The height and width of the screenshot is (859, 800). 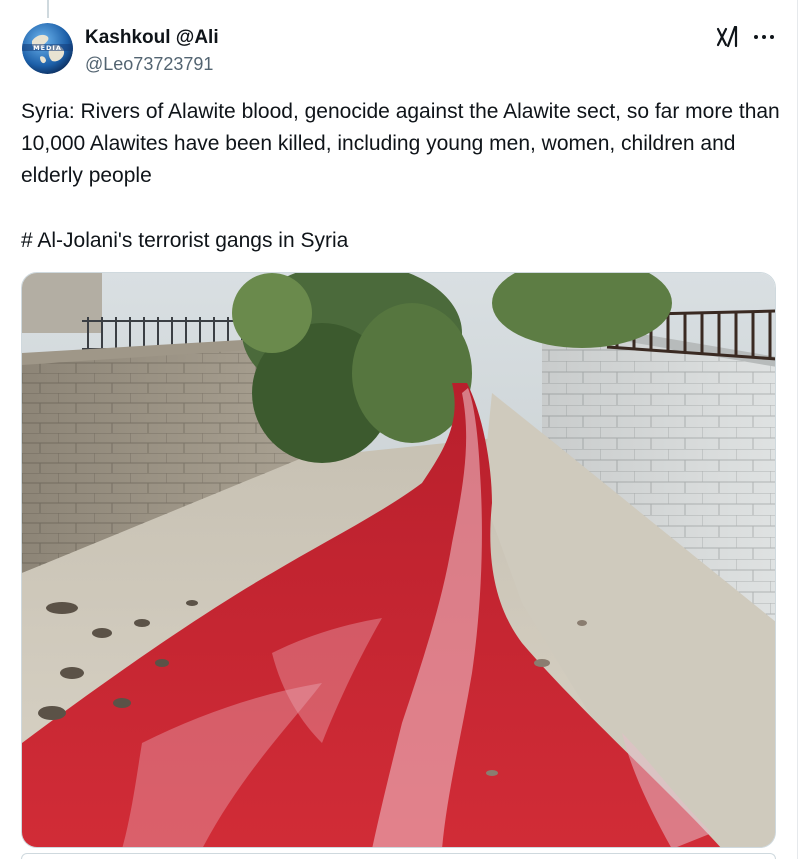 I want to click on grok-icon, so click(x=728, y=36).